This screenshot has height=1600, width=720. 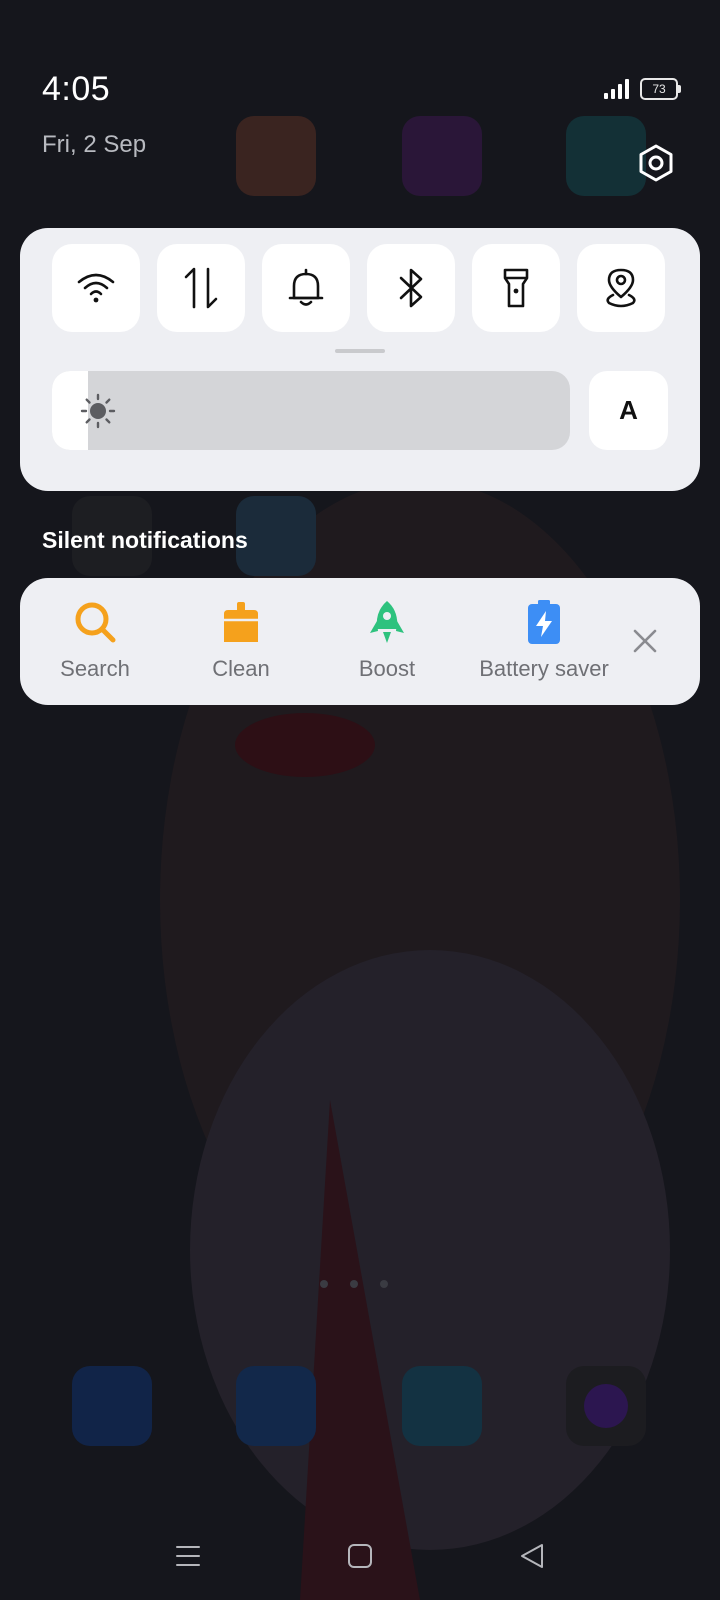 I want to click on wifi-icon, so click(x=96, y=288).